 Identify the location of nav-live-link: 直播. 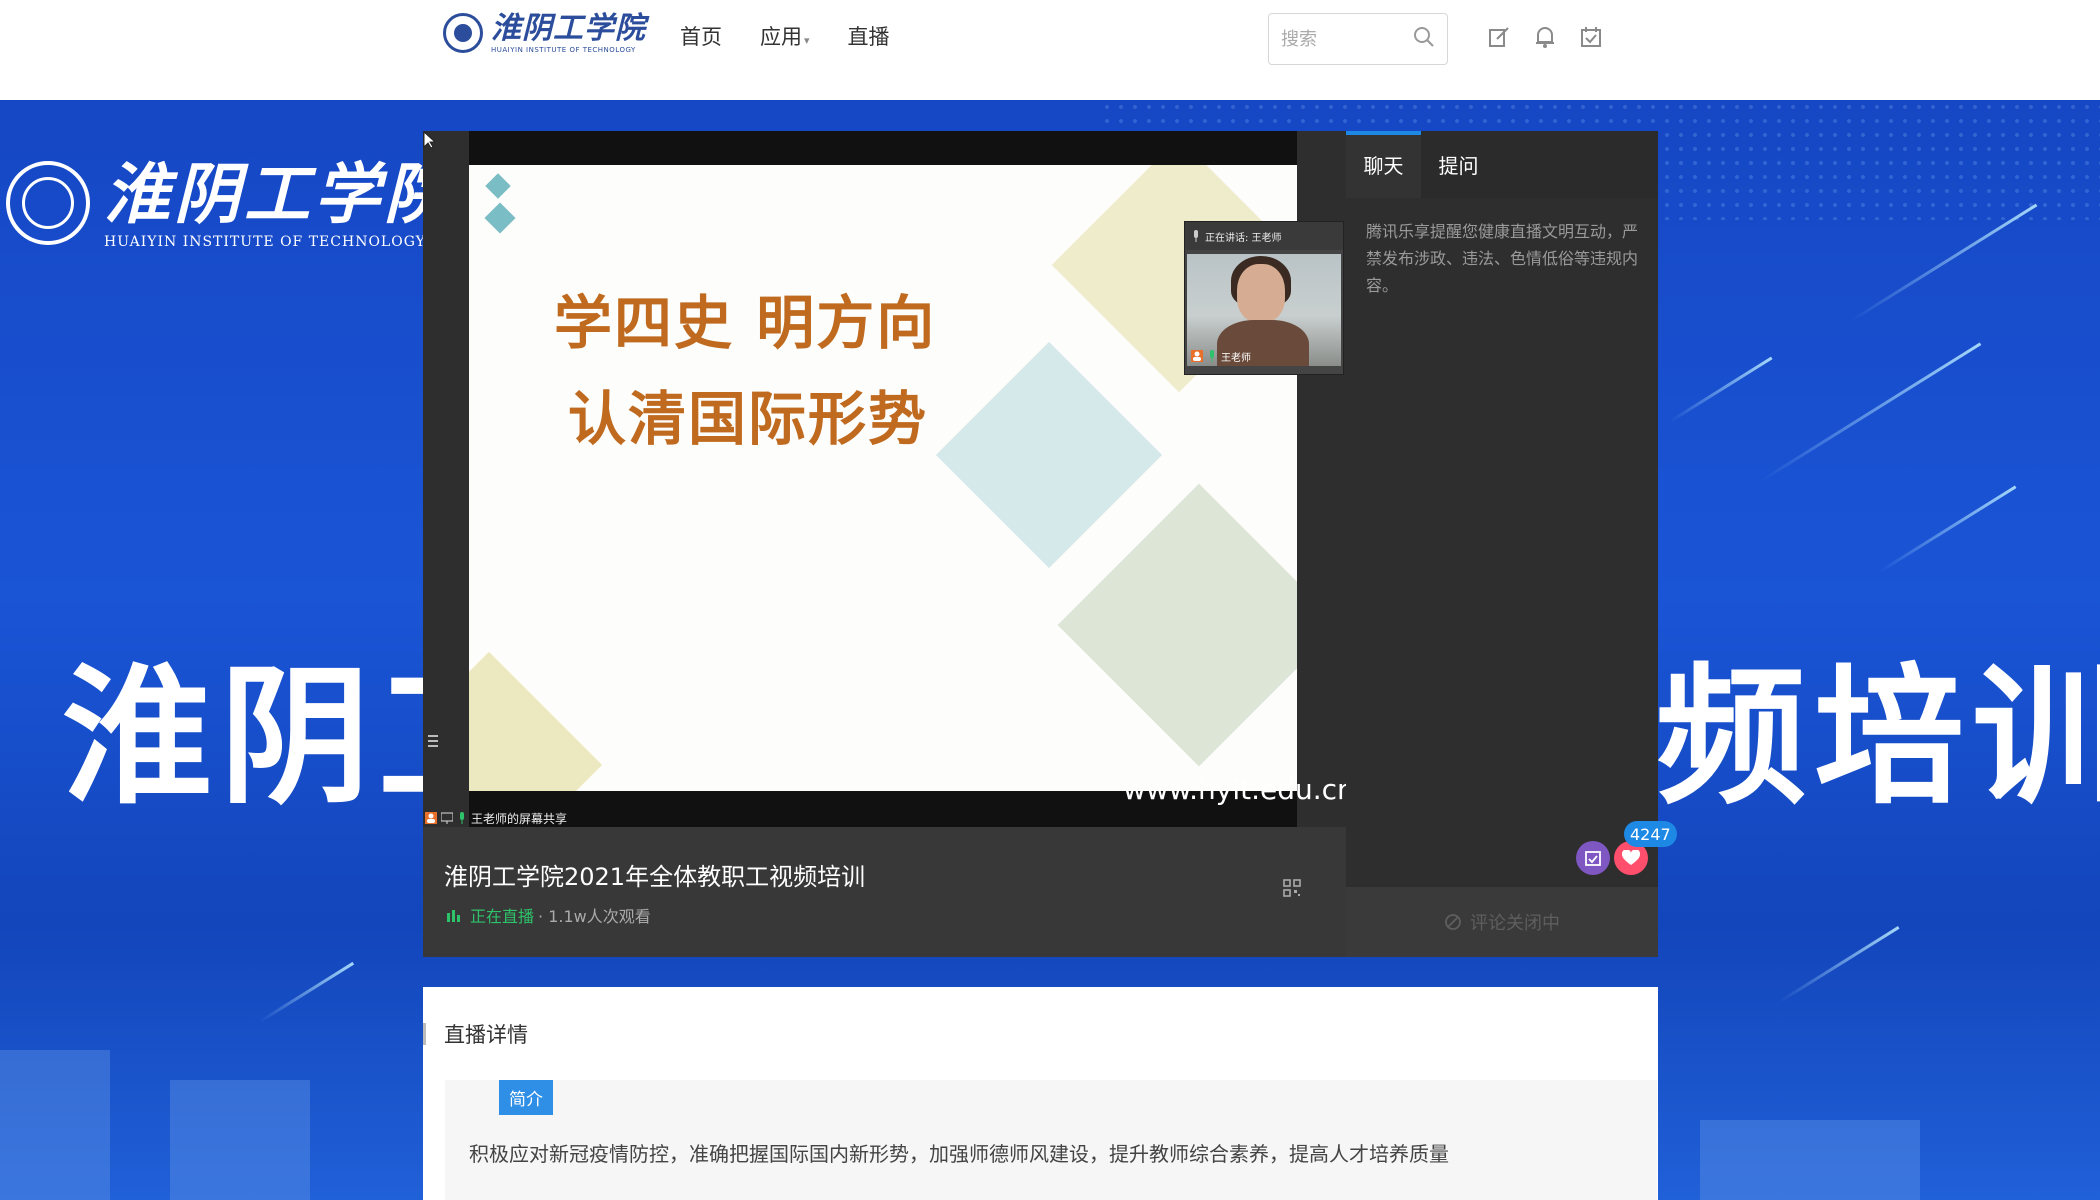
(869, 39).